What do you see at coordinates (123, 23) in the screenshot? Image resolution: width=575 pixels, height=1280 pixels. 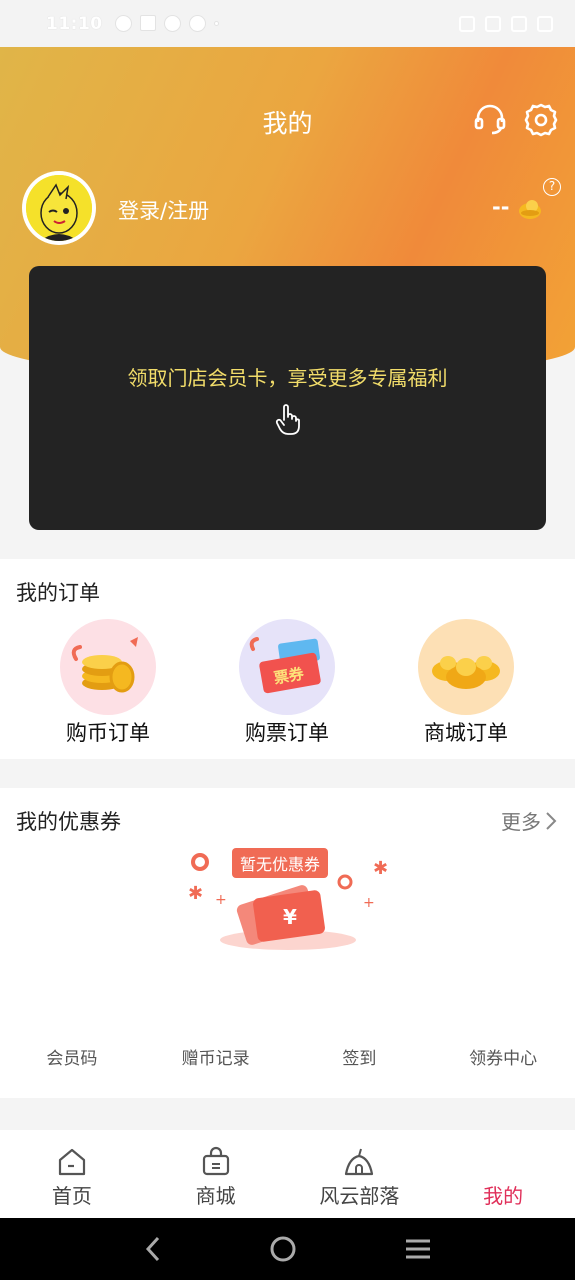 I see `notification-icon` at bounding box center [123, 23].